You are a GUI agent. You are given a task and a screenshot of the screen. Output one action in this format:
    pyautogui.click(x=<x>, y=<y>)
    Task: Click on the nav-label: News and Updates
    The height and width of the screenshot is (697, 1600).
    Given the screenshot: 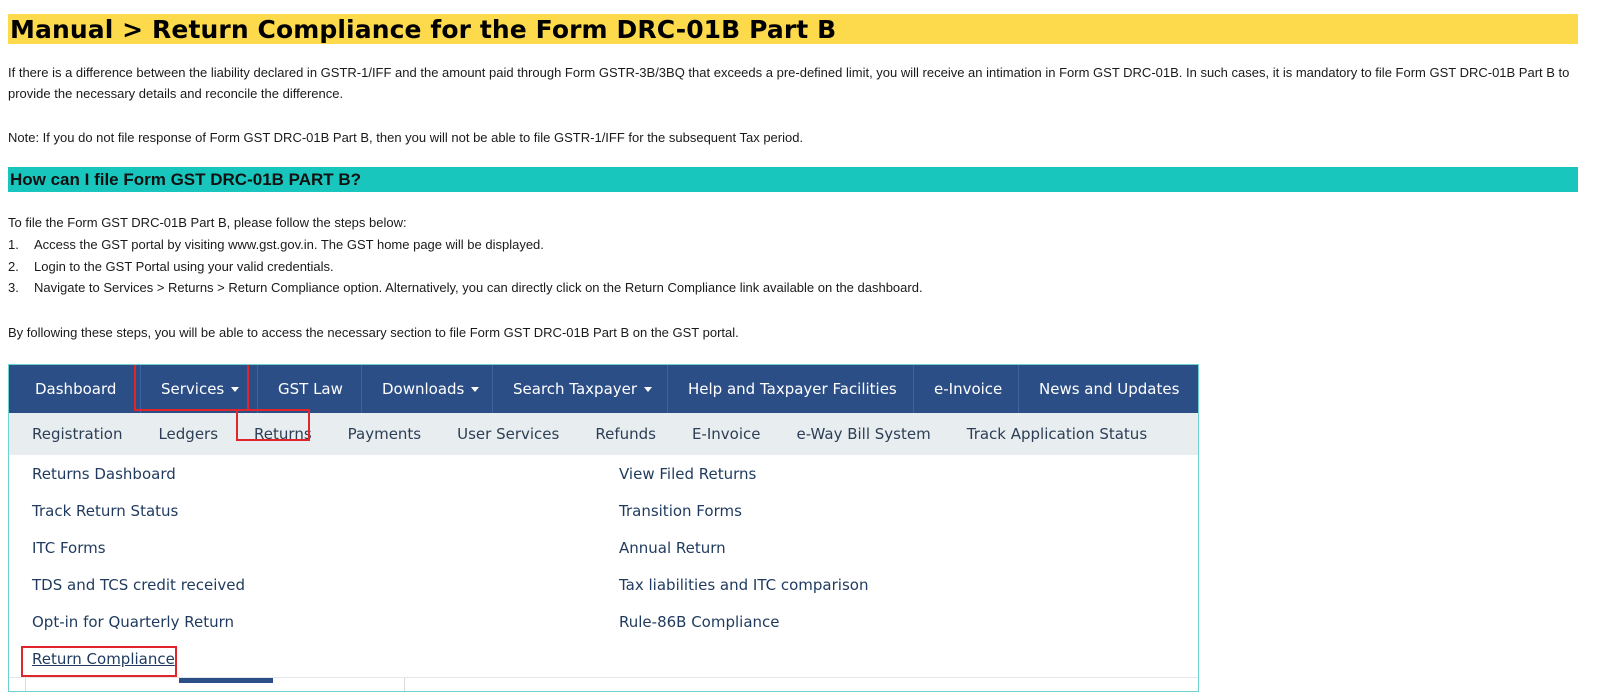 What is the action you would take?
    pyautogui.click(x=1109, y=389)
    